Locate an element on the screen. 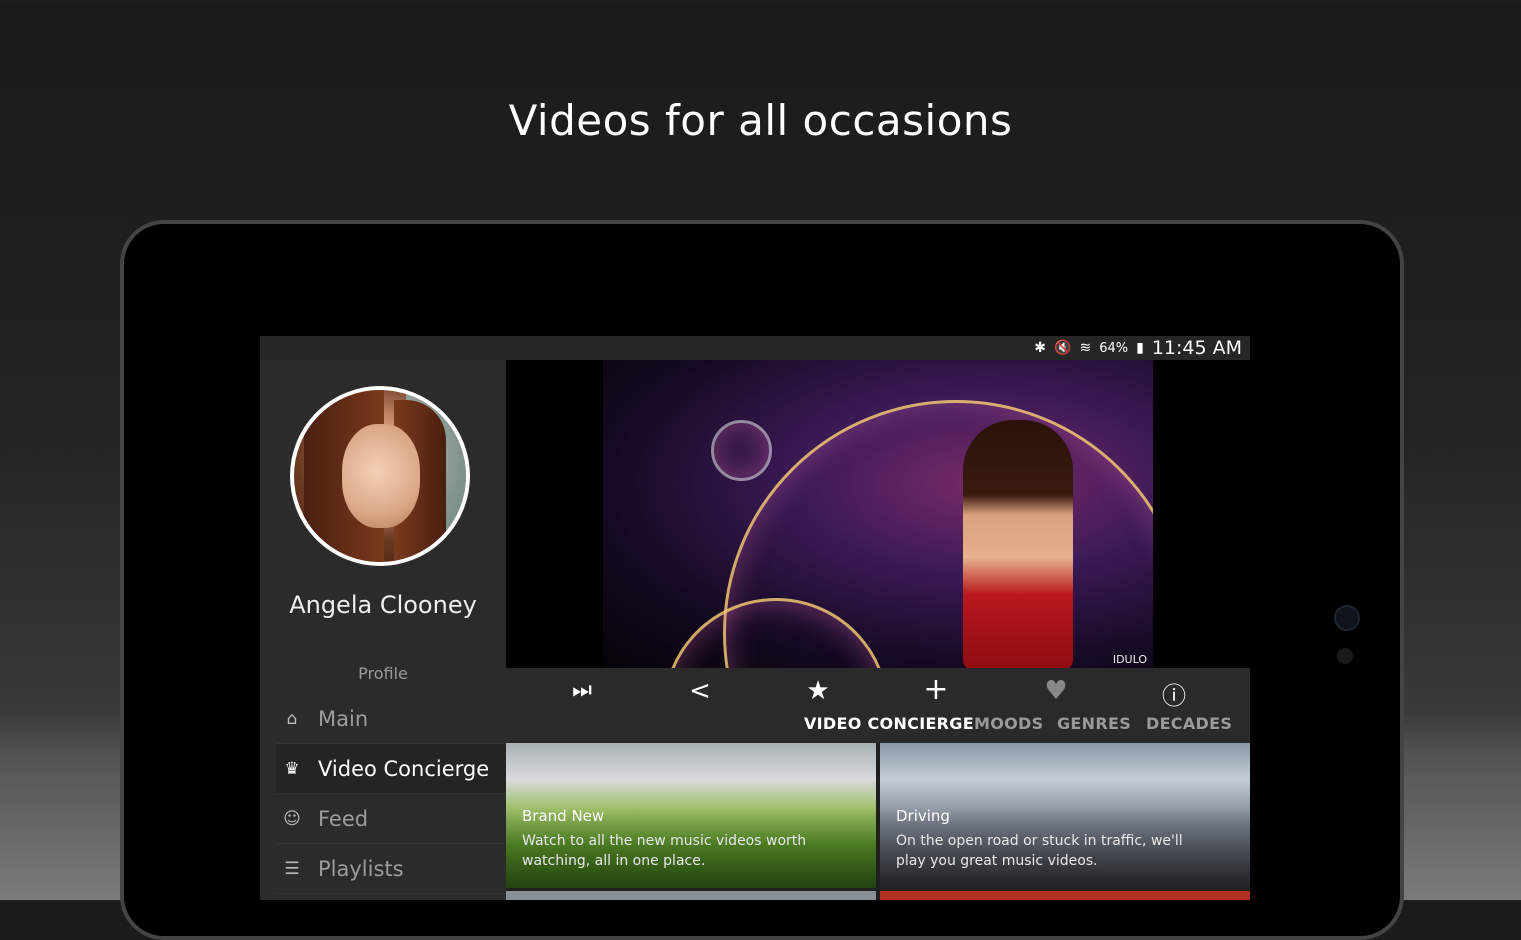 Image resolution: width=1521 pixels, height=940 pixels. sidebar-item-label: Feed is located at coordinates (343, 818).